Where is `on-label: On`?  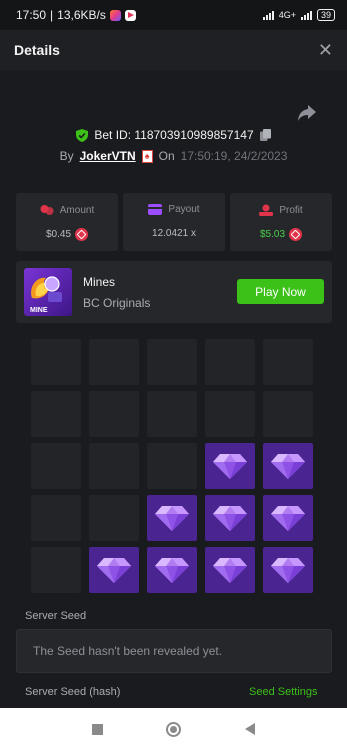 on-label: On is located at coordinates (166, 156).